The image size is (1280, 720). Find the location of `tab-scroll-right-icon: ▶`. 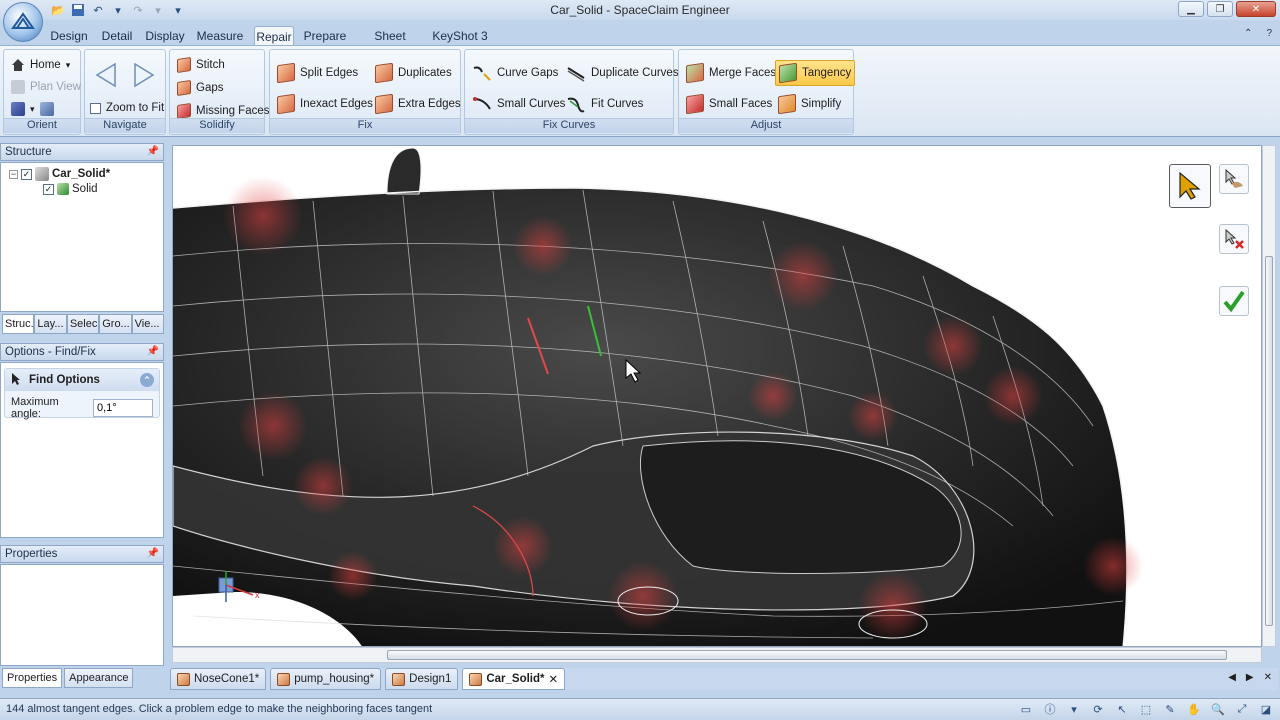

tab-scroll-right-icon: ▶ is located at coordinates (1250, 677).